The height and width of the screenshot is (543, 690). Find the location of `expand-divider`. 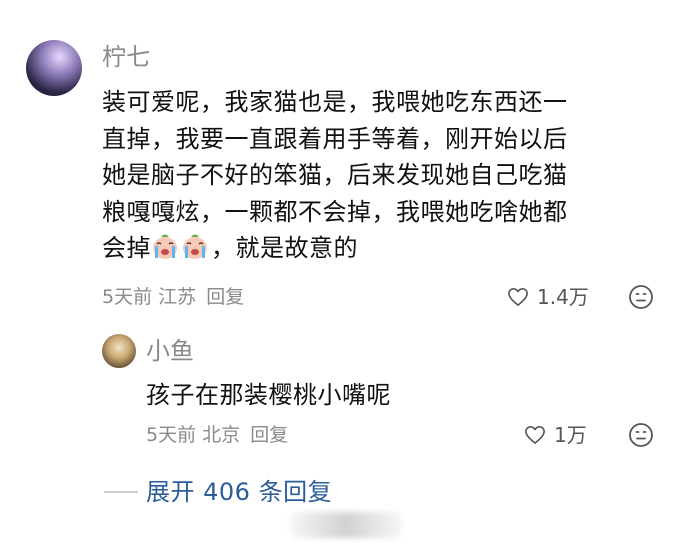

expand-divider is located at coordinates (121, 492).